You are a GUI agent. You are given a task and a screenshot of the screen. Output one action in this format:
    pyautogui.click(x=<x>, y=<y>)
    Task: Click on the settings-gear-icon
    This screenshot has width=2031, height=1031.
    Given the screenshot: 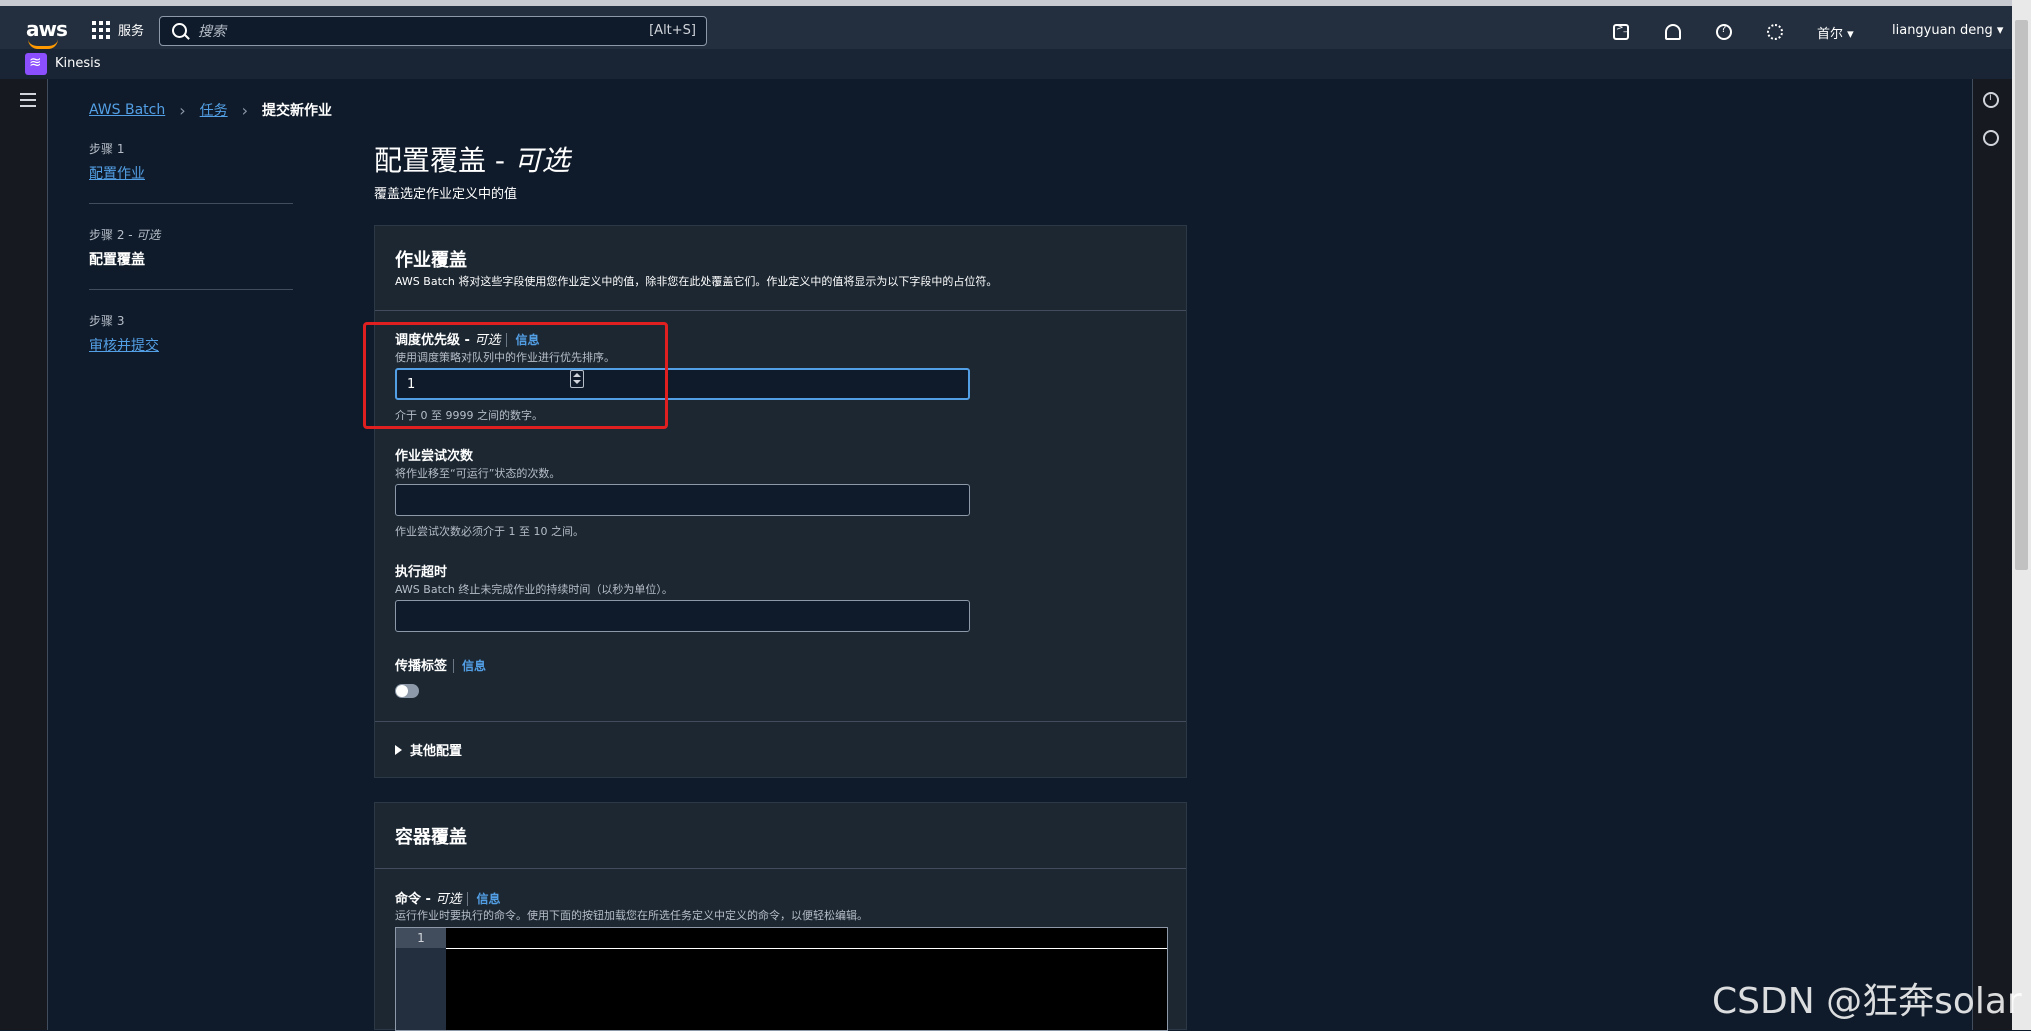 What is the action you would take?
    pyautogui.click(x=1775, y=32)
    